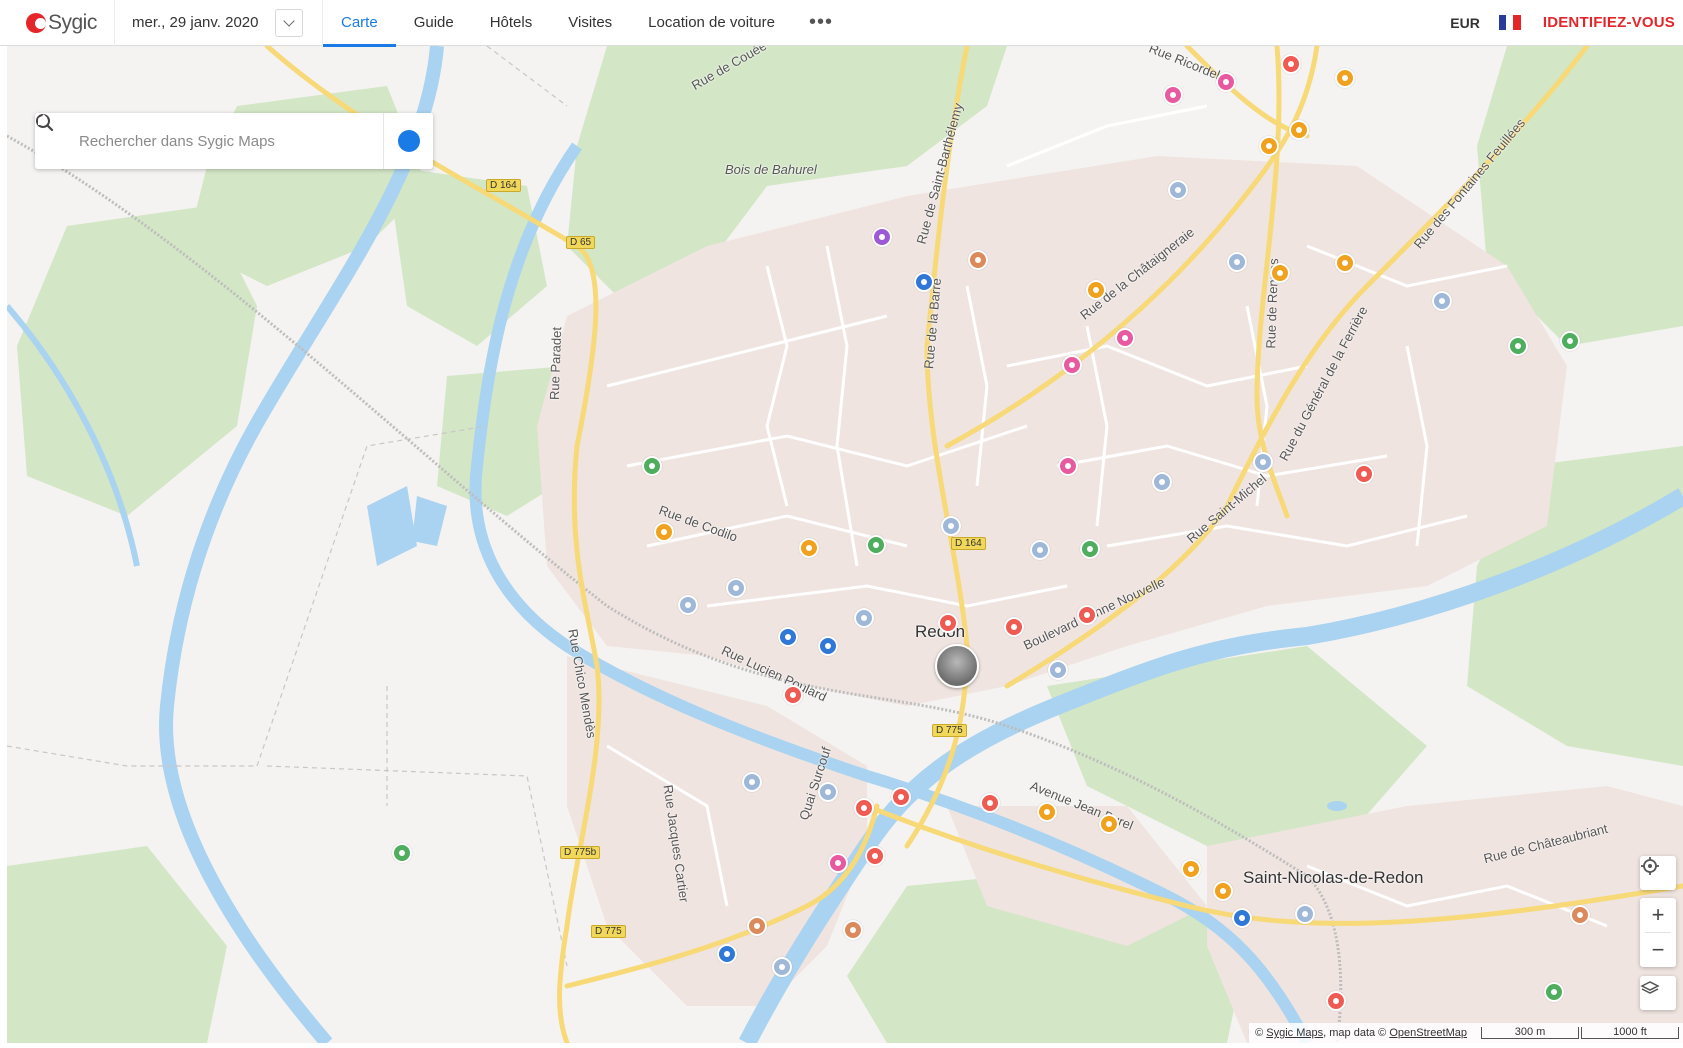 The height and width of the screenshot is (1048, 1683). Describe the element at coordinates (1554, 992) in the screenshot. I see `soccer-icon` at that location.